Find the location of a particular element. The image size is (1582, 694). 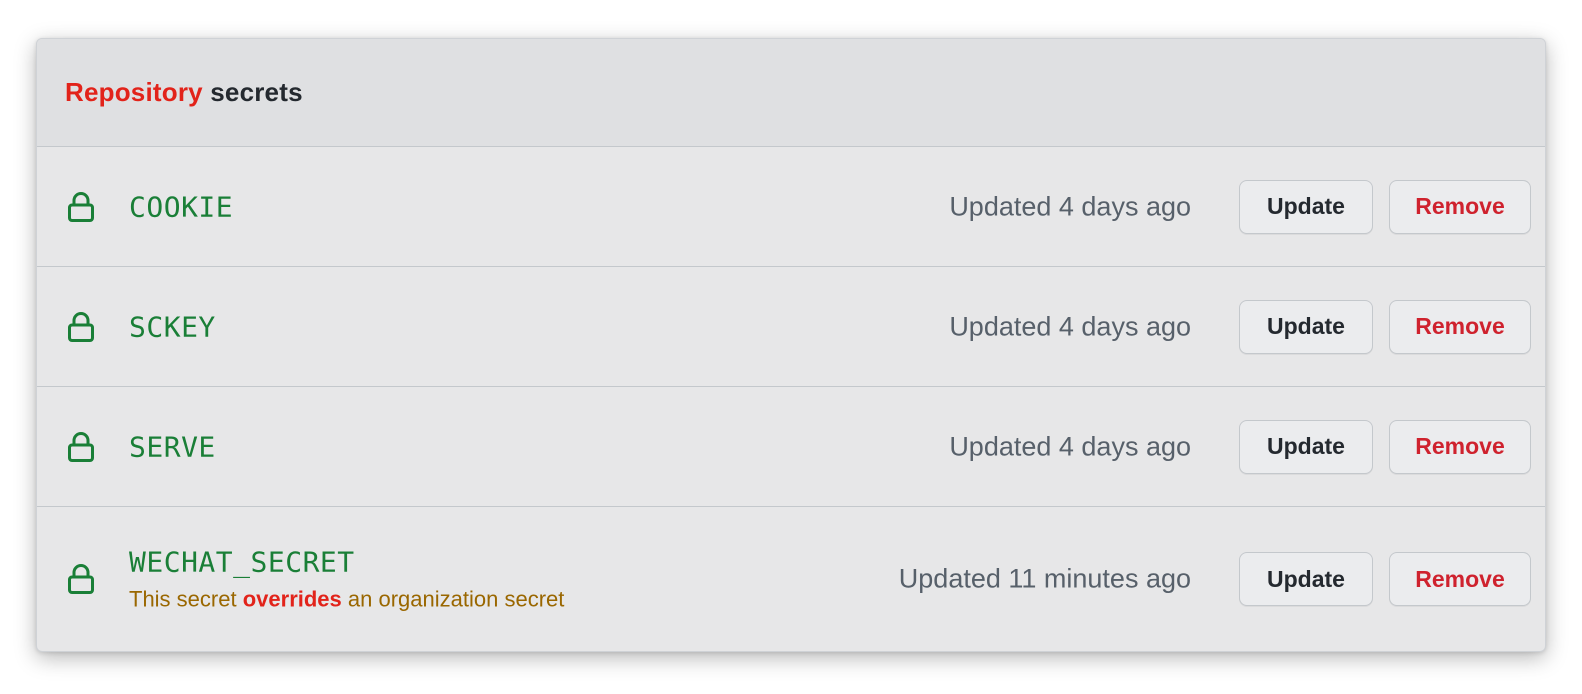

secret-name: COOKIE is located at coordinates (181, 206).